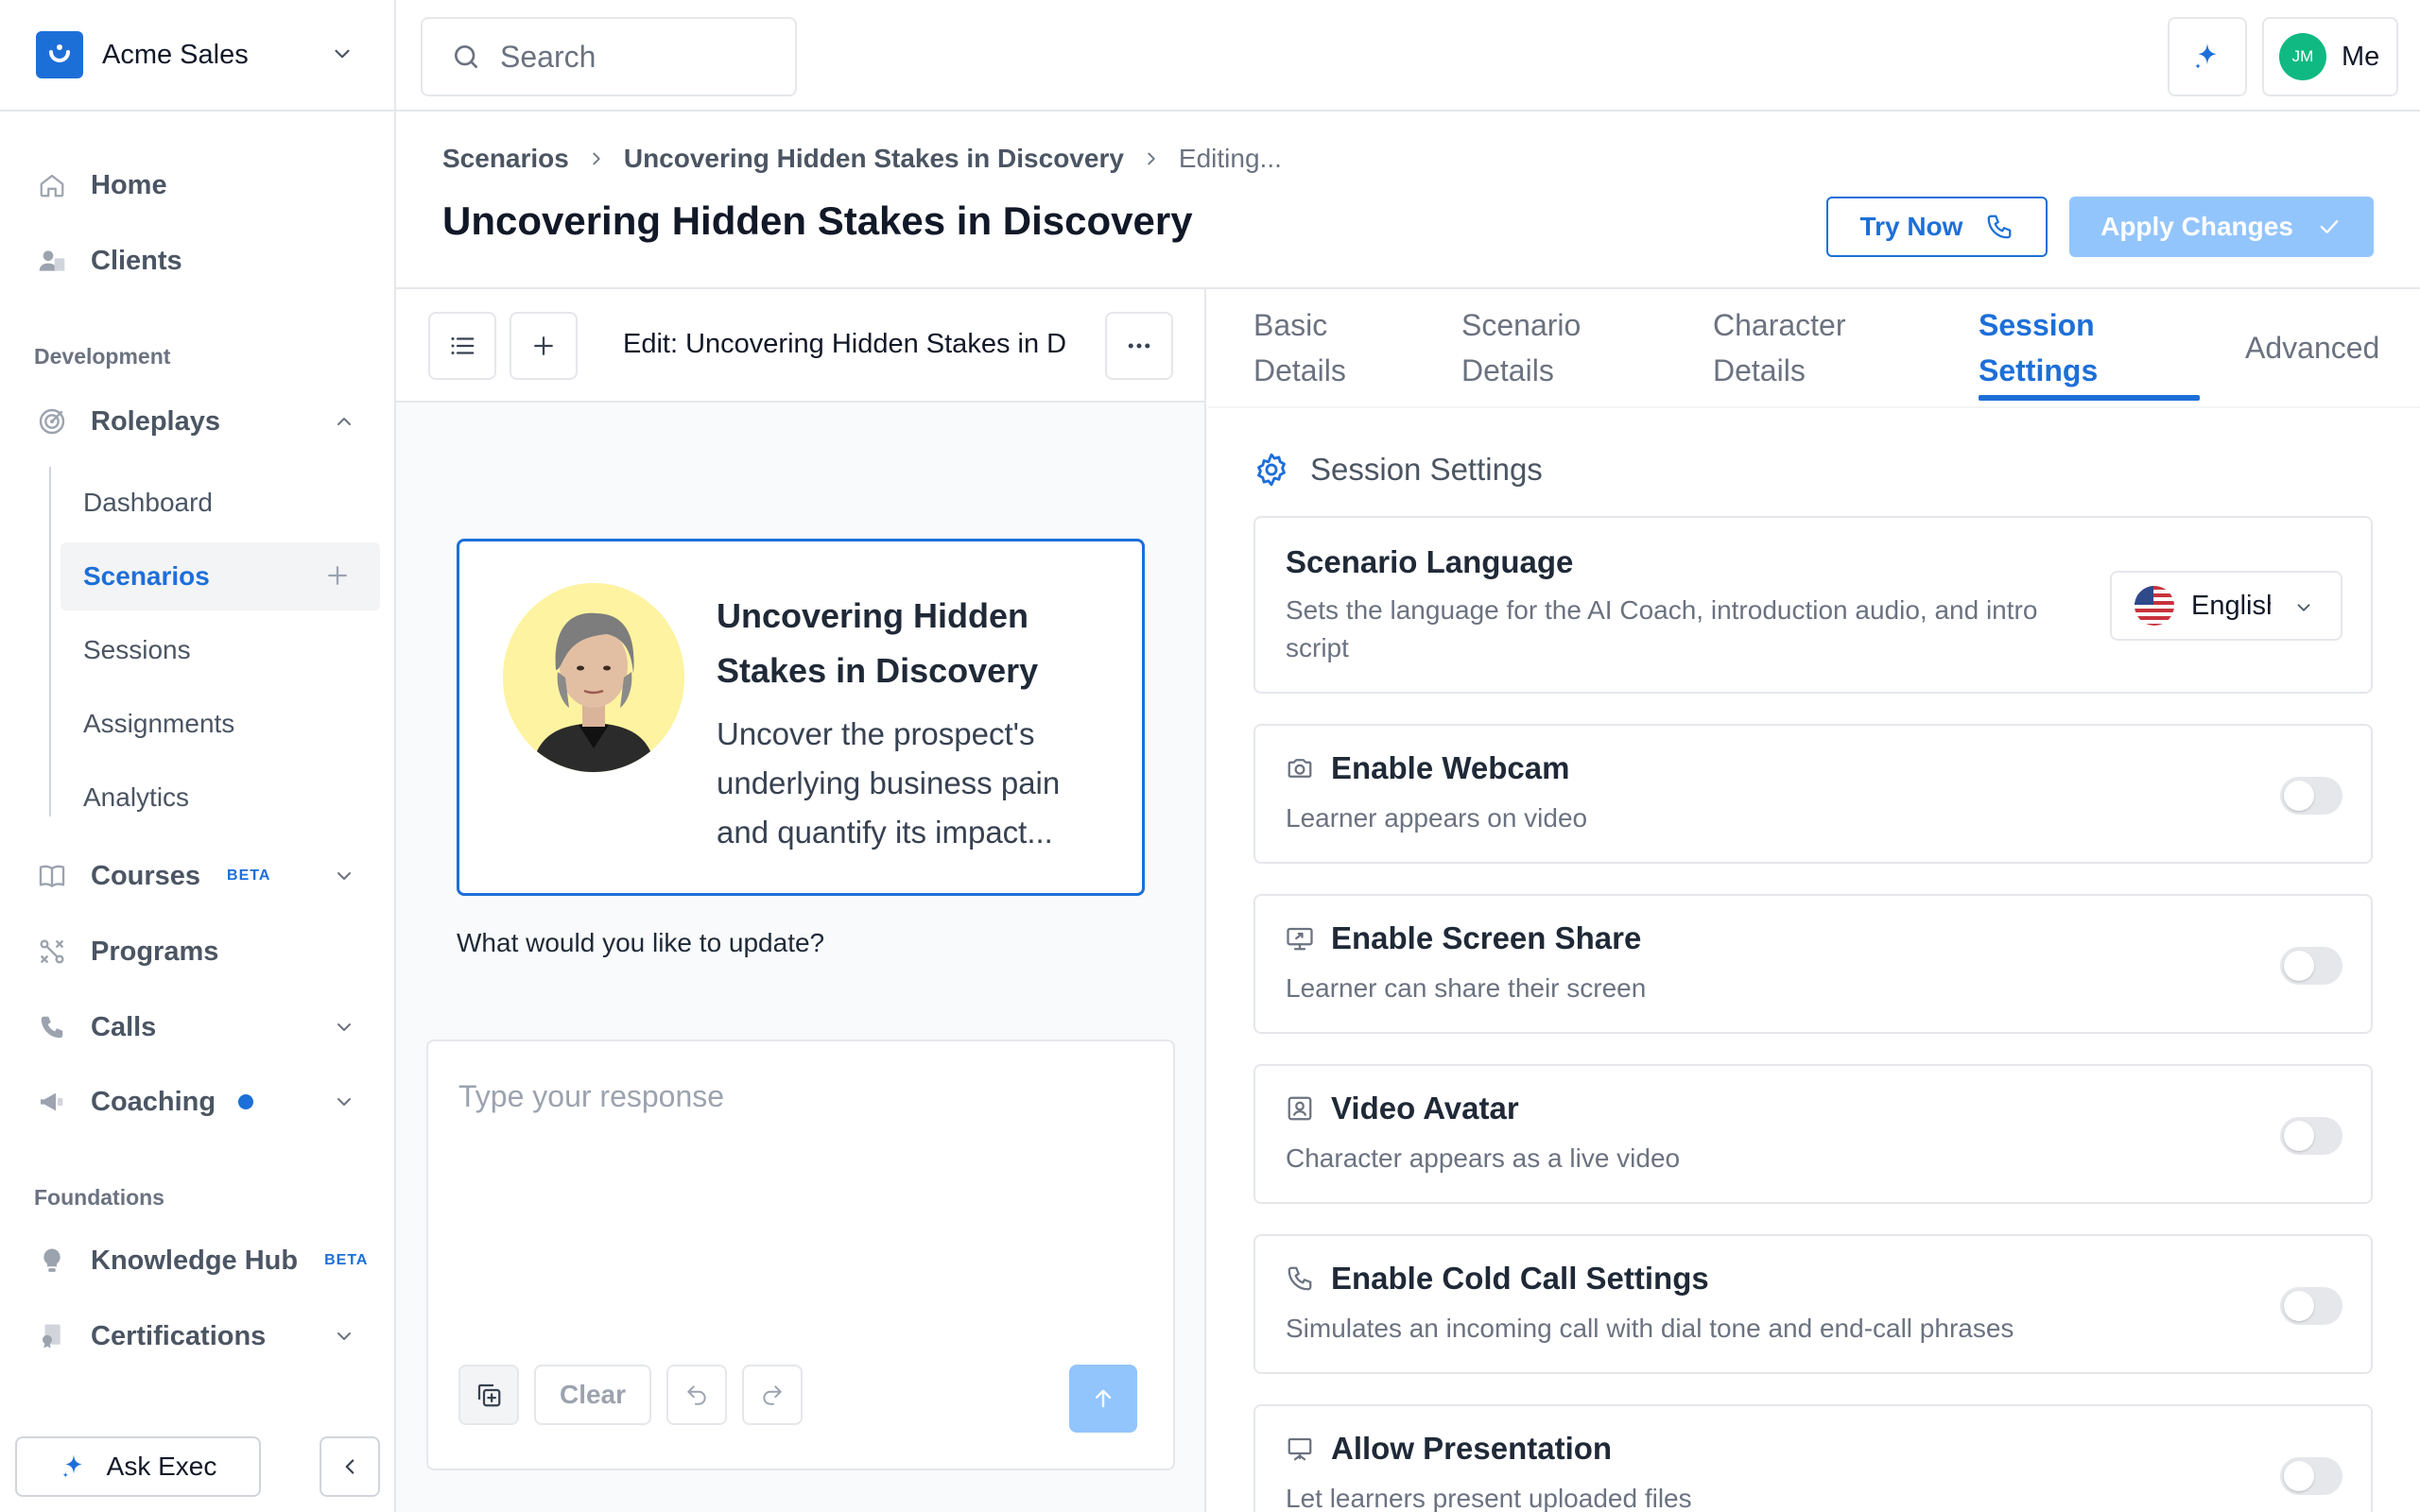 The width and height of the screenshot is (2420, 1512). What do you see at coordinates (52, 1336) in the screenshot?
I see `certificate-icon` at bounding box center [52, 1336].